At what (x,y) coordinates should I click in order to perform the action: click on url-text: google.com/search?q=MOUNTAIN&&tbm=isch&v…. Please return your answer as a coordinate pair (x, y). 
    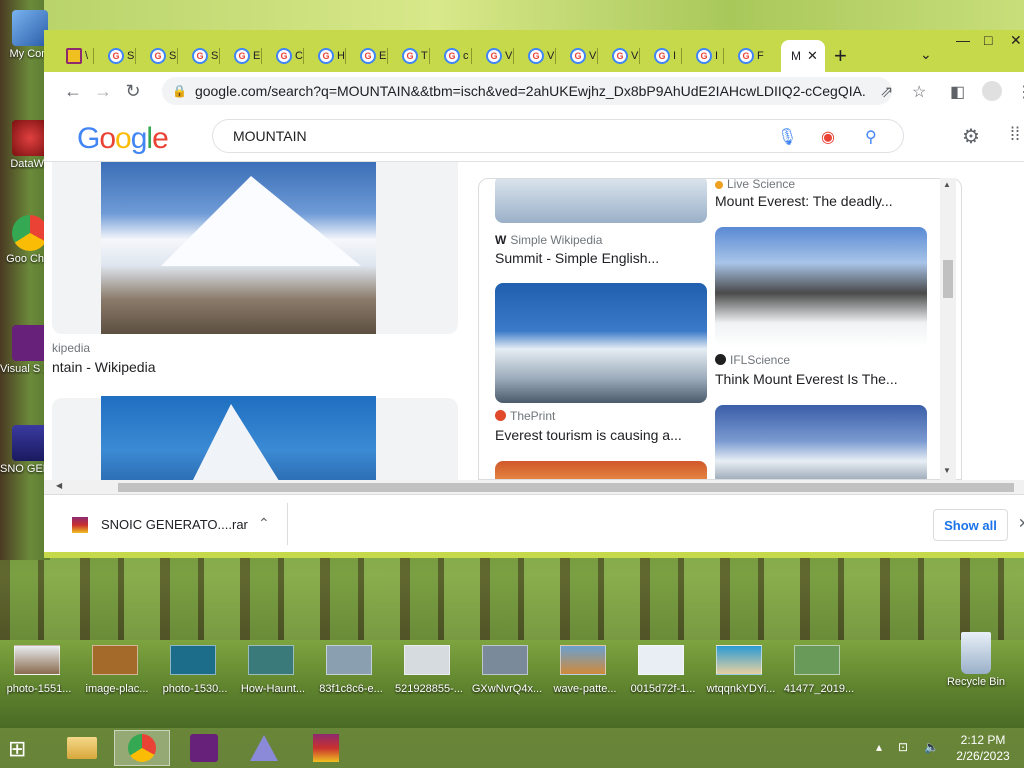
    Looking at the image, I should click on (530, 91).